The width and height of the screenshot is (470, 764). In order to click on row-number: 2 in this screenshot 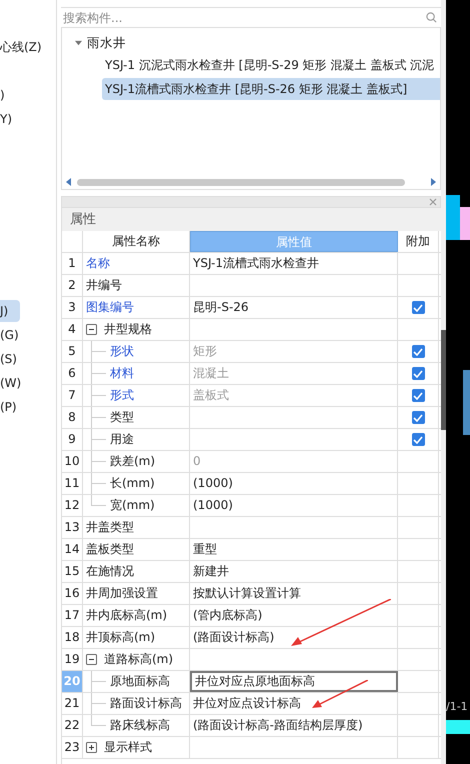, I will do `click(72, 285)`.